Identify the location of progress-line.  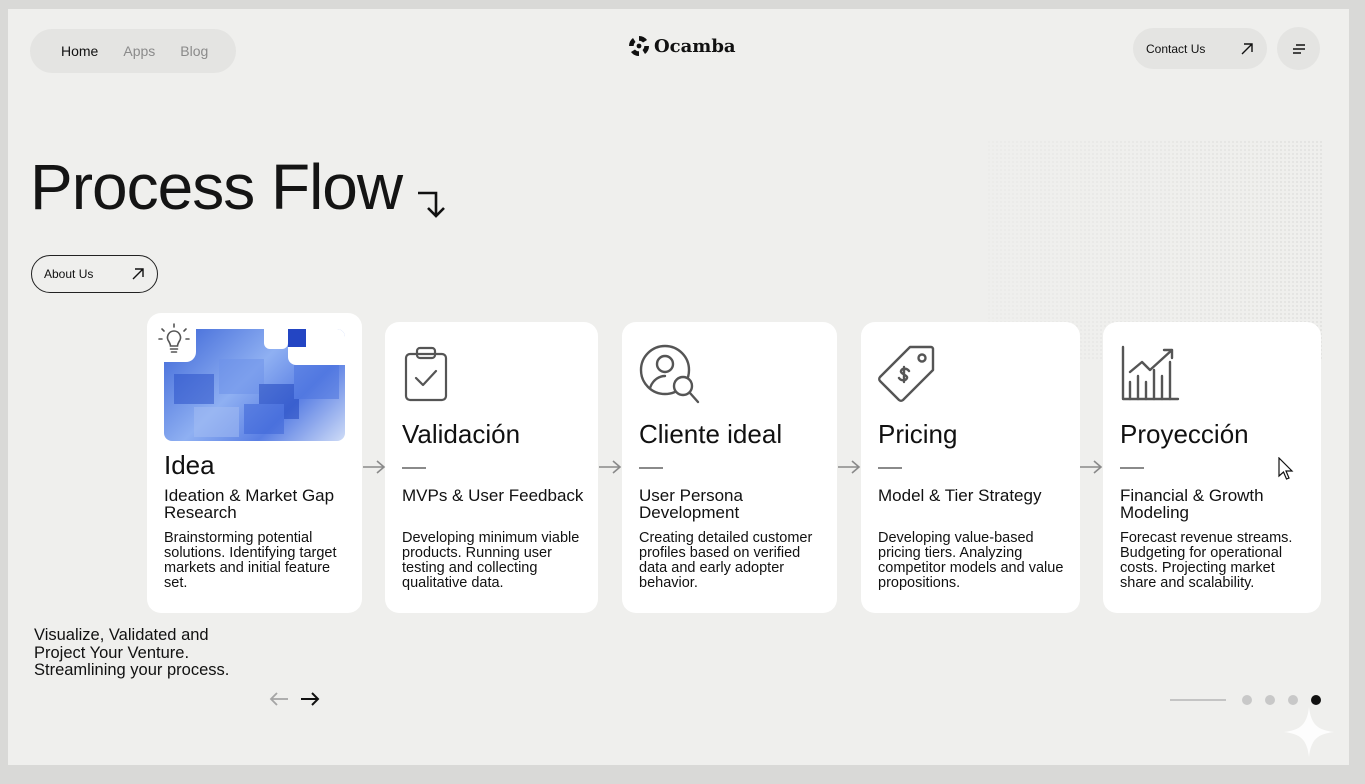
(1198, 700).